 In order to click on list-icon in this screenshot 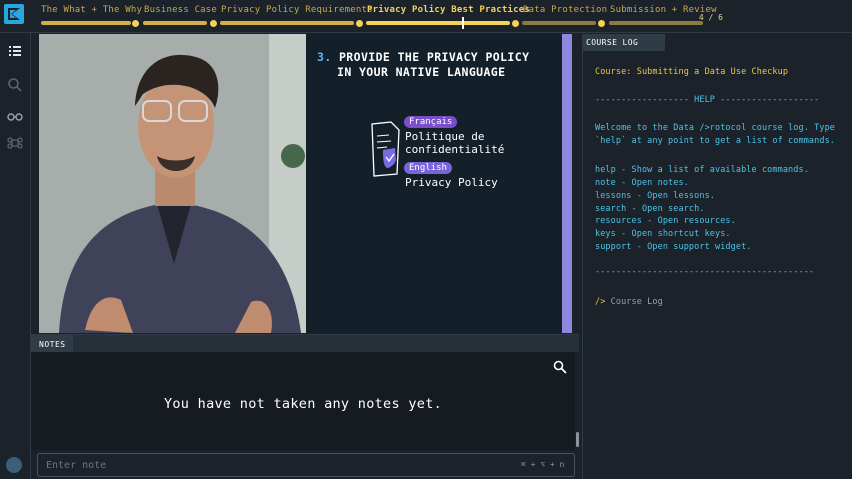, I will do `click(15, 51)`.